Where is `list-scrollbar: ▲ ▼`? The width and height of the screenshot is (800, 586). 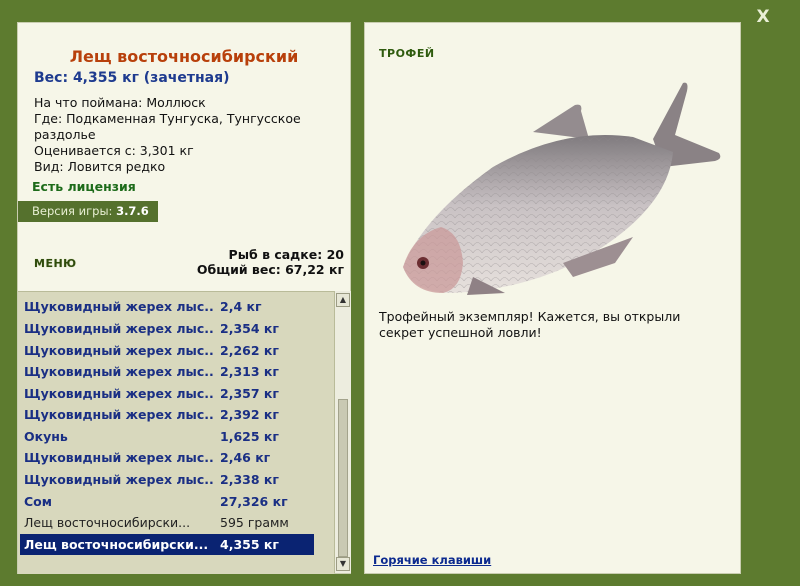 list-scrollbar: ▲ ▼ is located at coordinates (342, 432).